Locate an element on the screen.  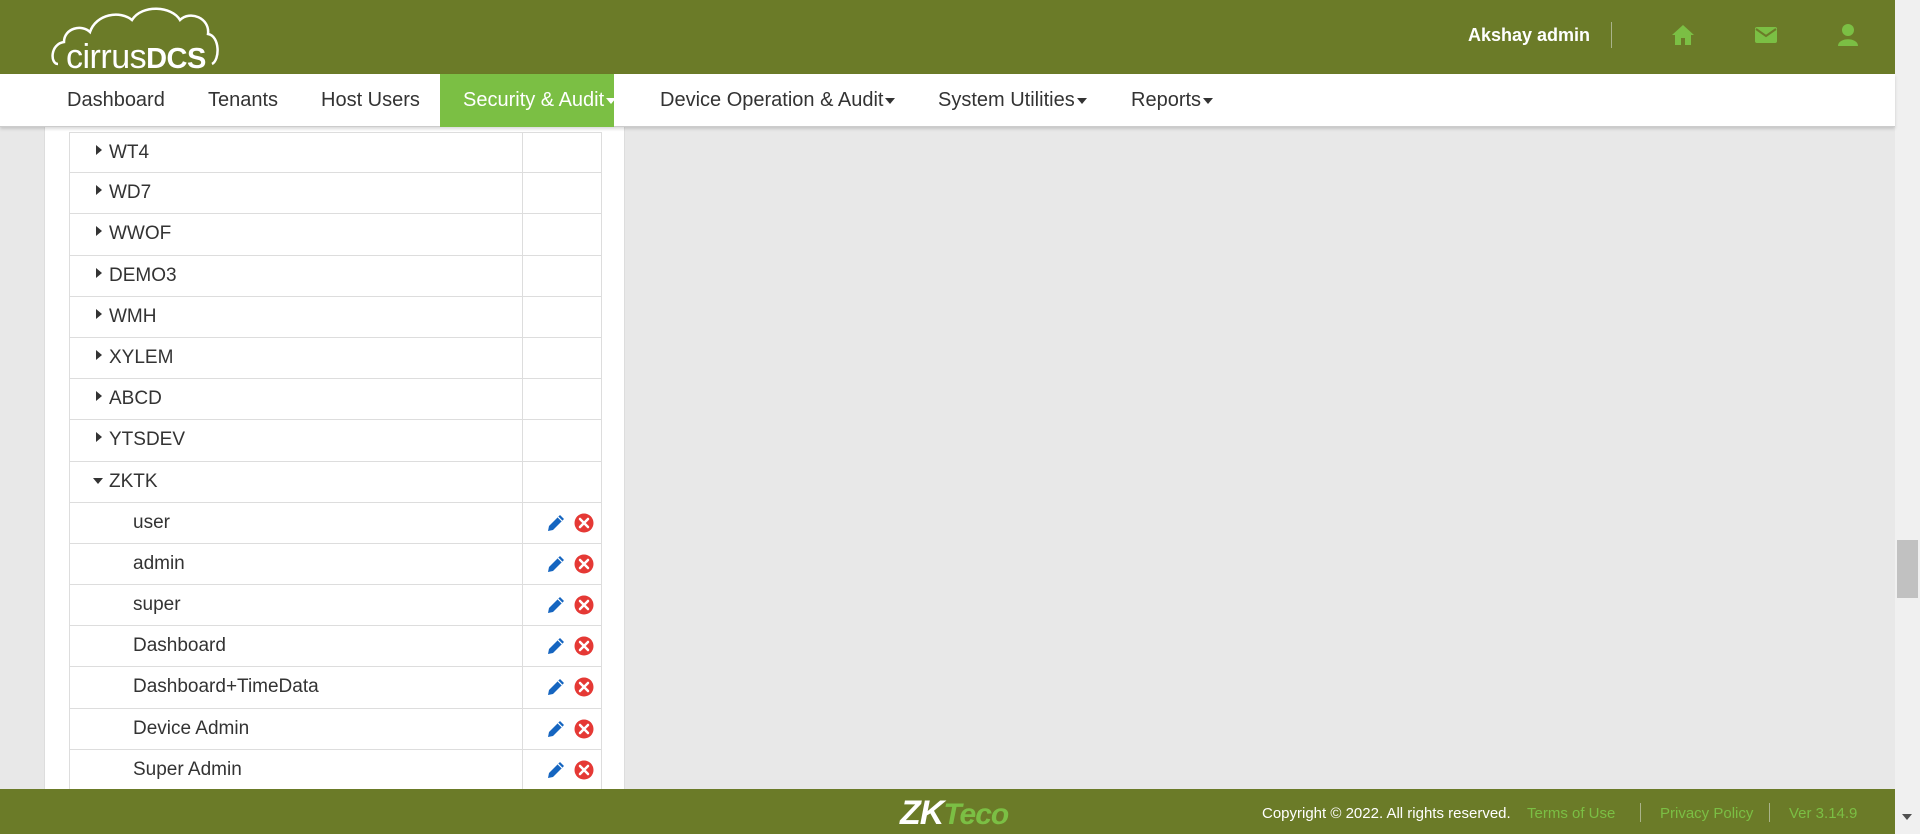
role-label: user is located at coordinates (151, 522).